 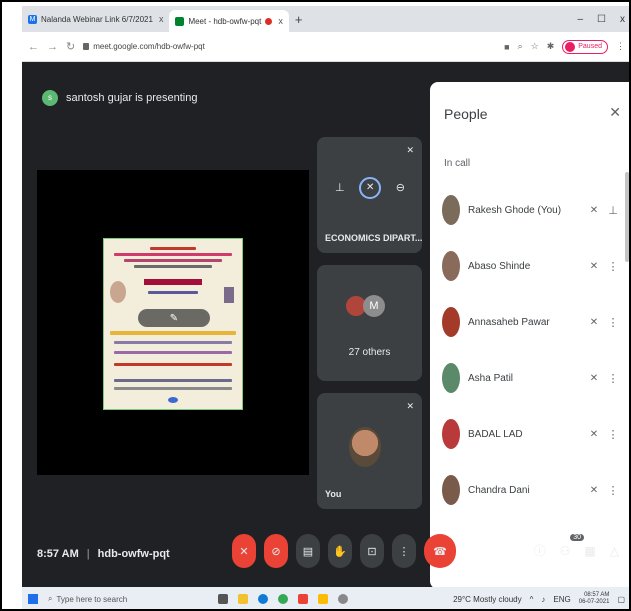 What do you see at coordinates (372, 551) in the screenshot?
I see `present-screen-button: ⊡` at bounding box center [372, 551].